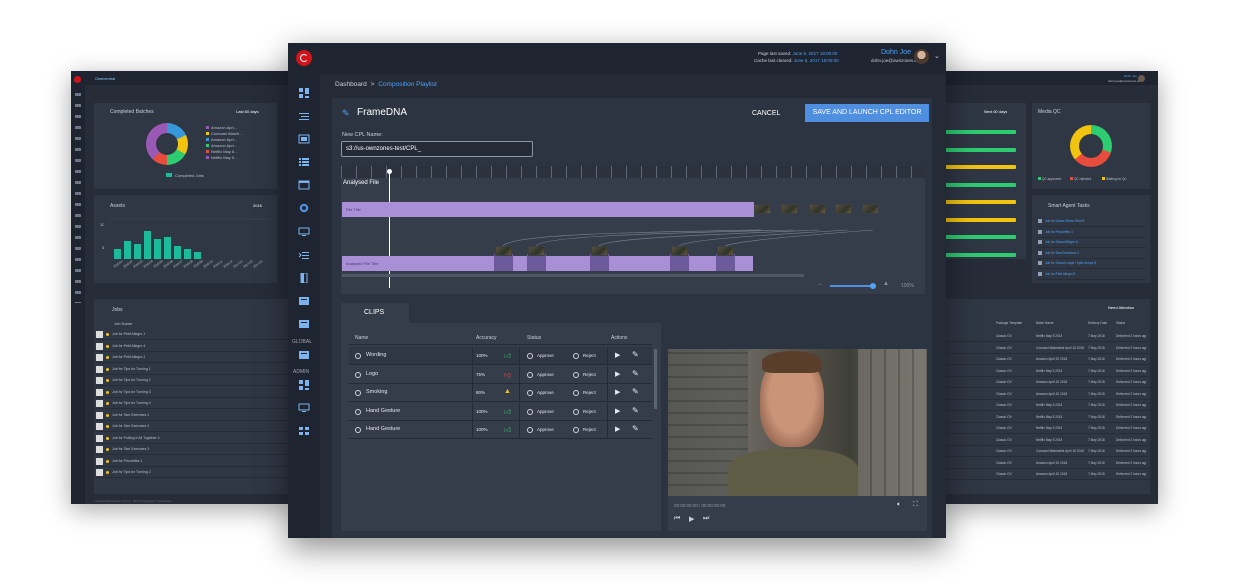 This screenshot has height=588, width=1246. I want to click on cancel-button: CANCEL, so click(766, 113).